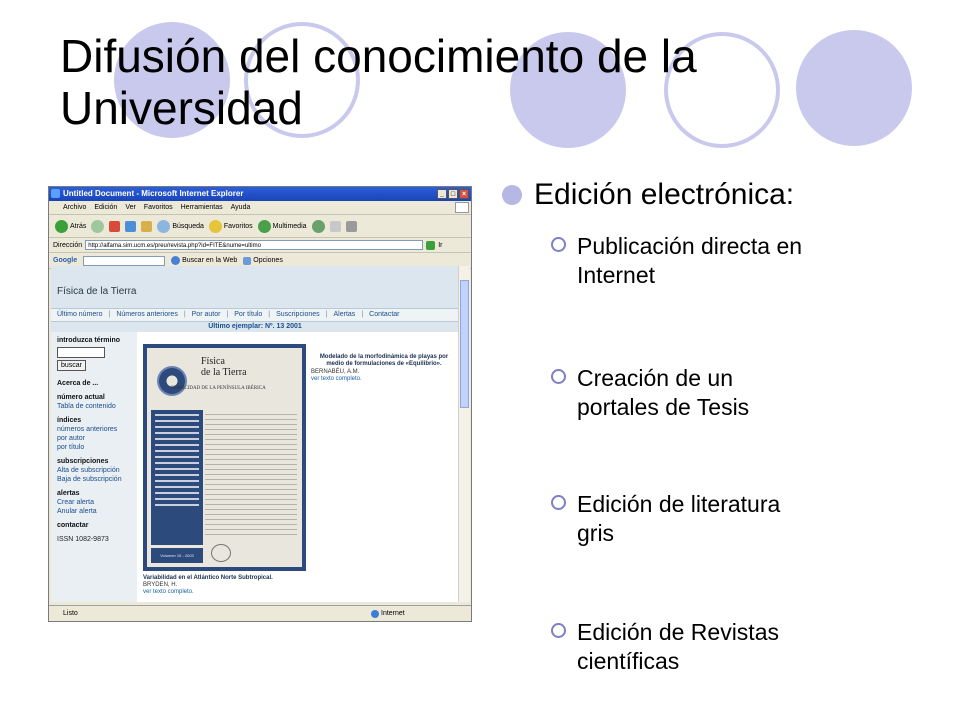  What do you see at coordinates (690, 260) in the screenshot?
I see `sub-item-publicacion: Publicación directa en Internet` at bounding box center [690, 260].